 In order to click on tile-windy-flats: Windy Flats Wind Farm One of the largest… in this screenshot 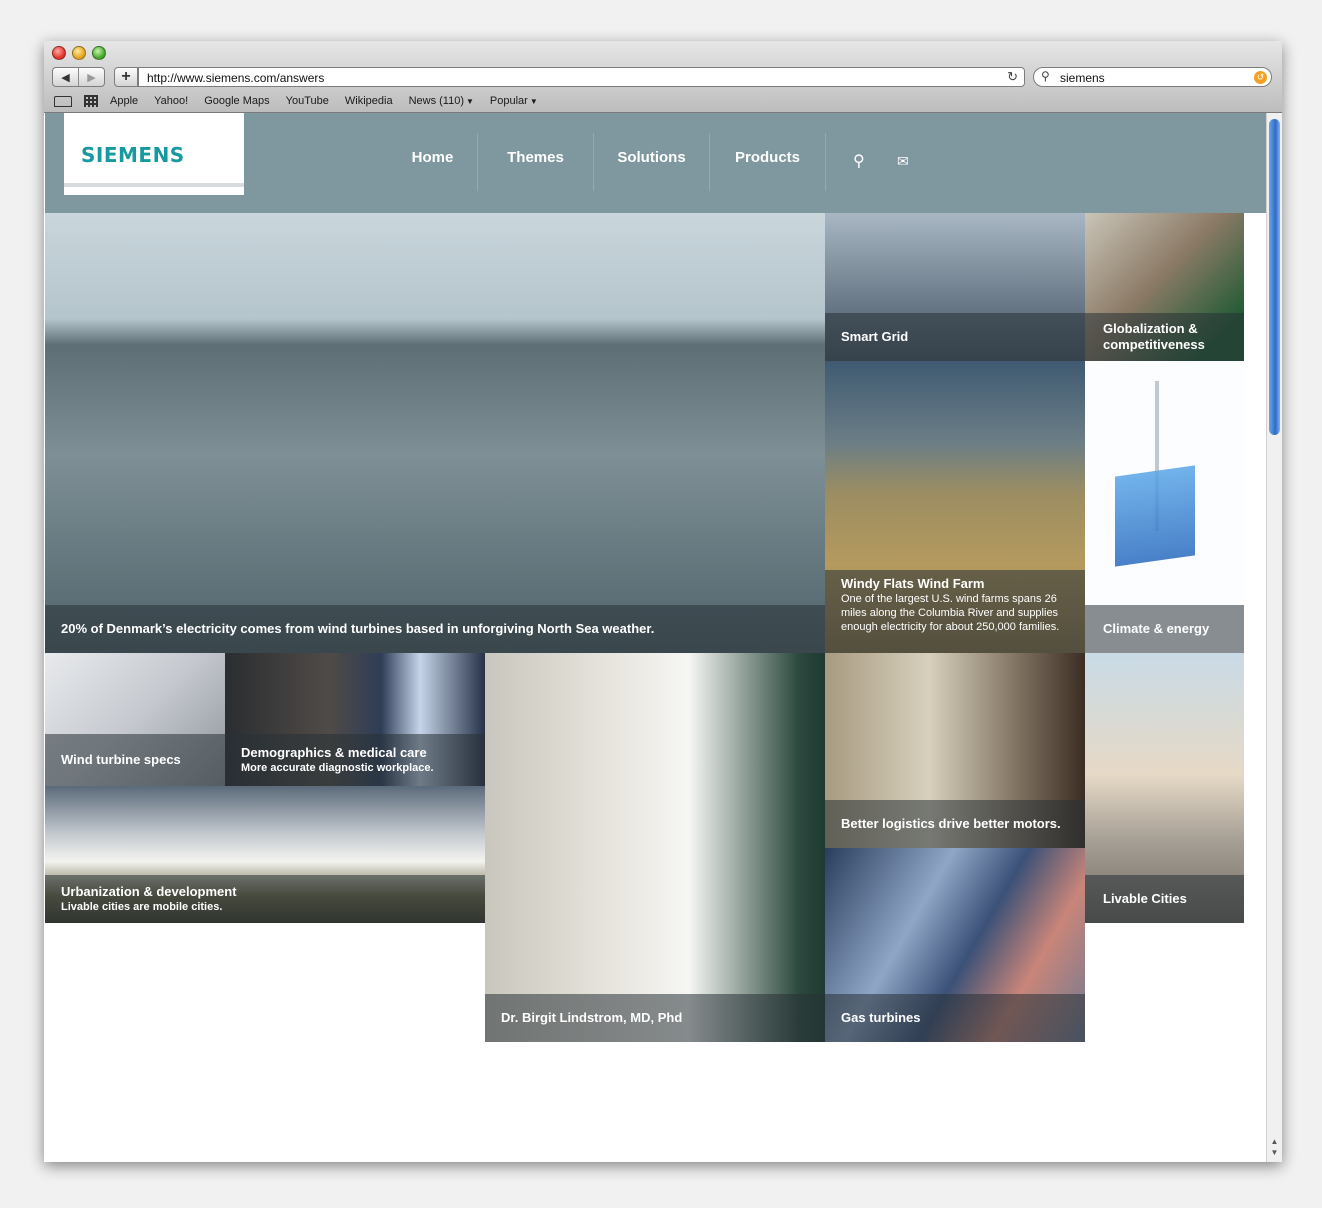, I will do `click(955, 507)`.